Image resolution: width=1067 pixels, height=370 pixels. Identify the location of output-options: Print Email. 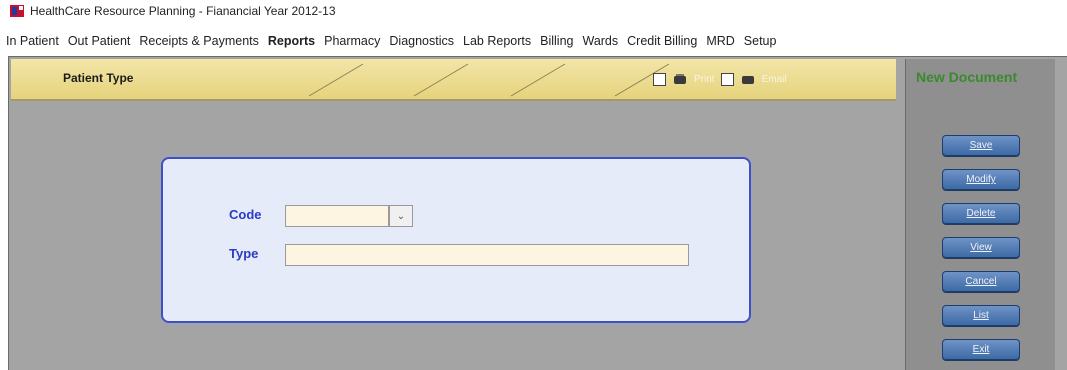
(720, 79).